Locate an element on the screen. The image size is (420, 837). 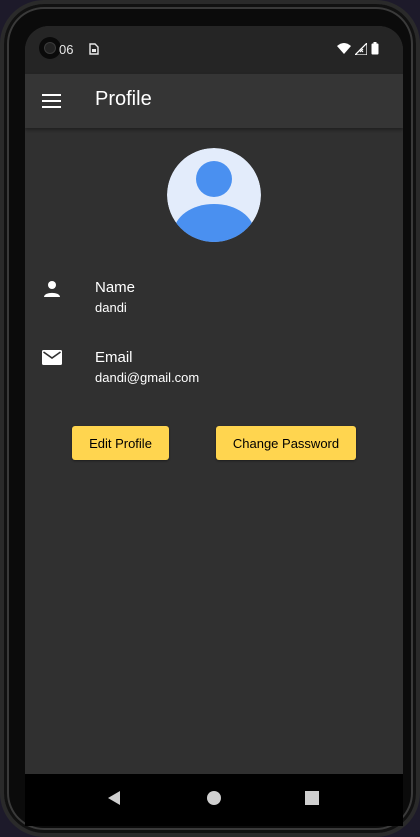
status-icons is located at coordinates (358, 50).